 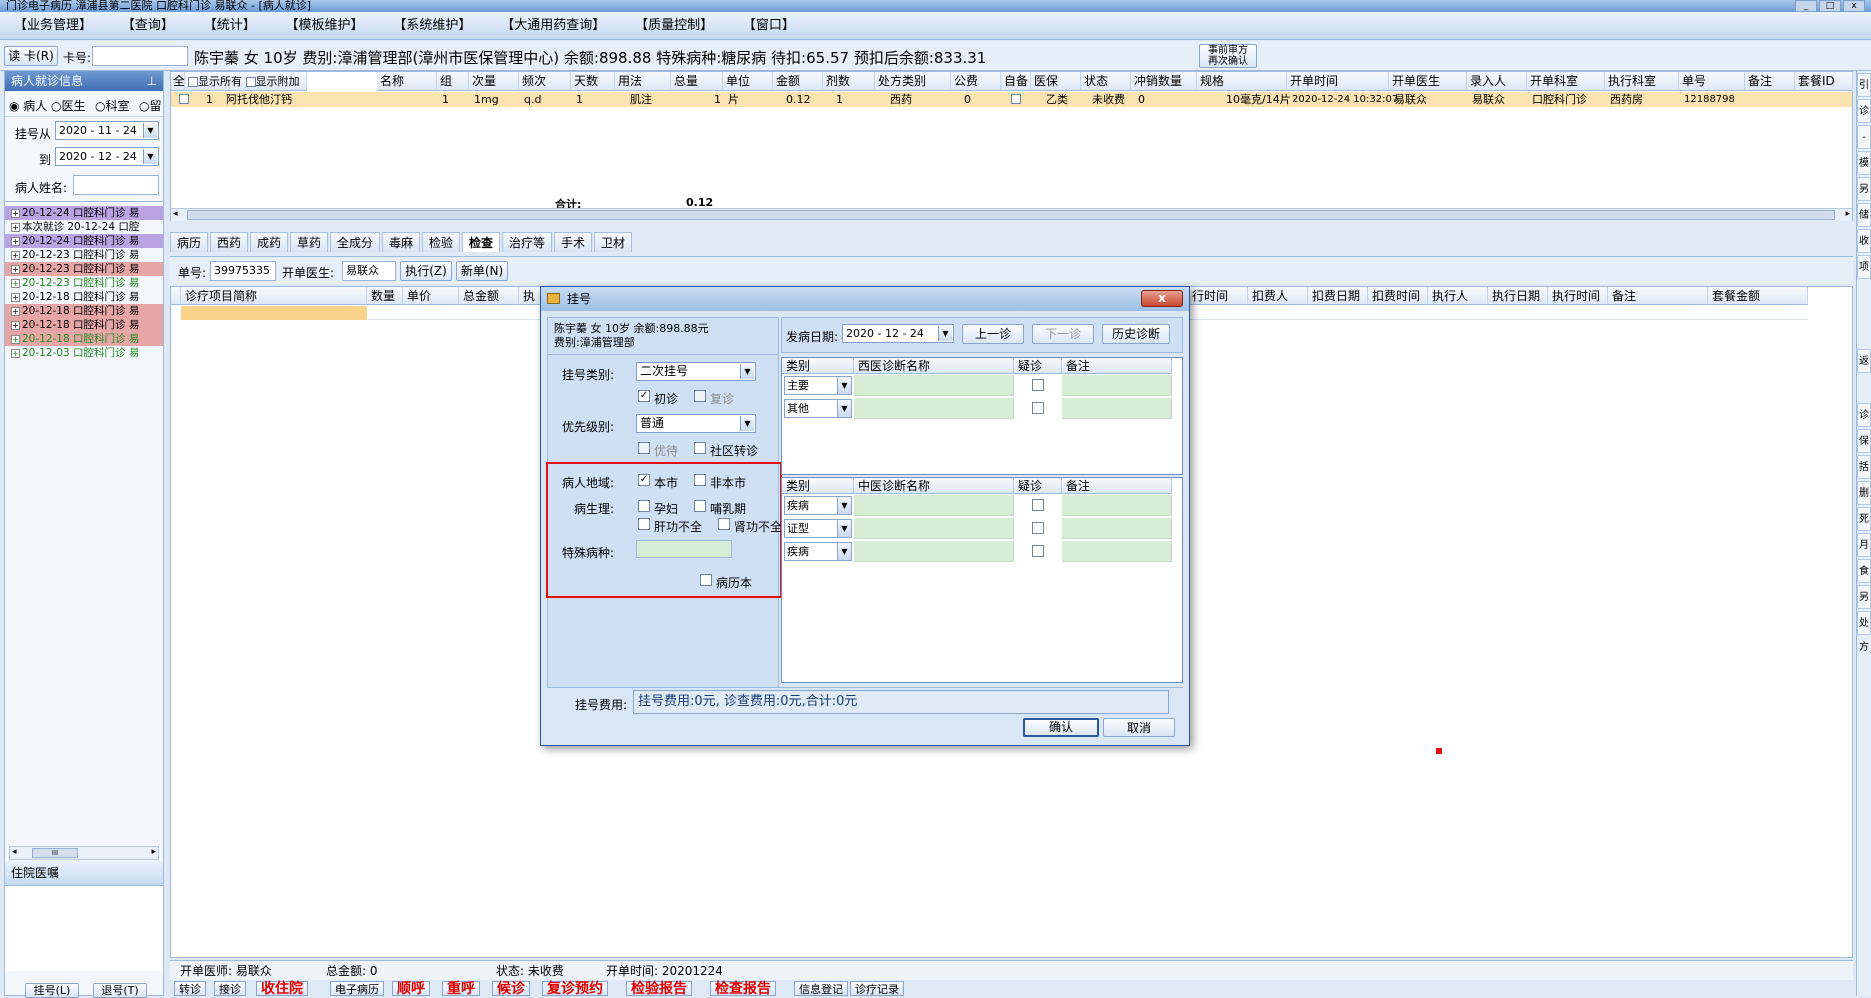 What do you see at coordinates (644, 524) in the screenshot?
I see `liver-insufficiency-checkbox` at bounding box center [644, 524].